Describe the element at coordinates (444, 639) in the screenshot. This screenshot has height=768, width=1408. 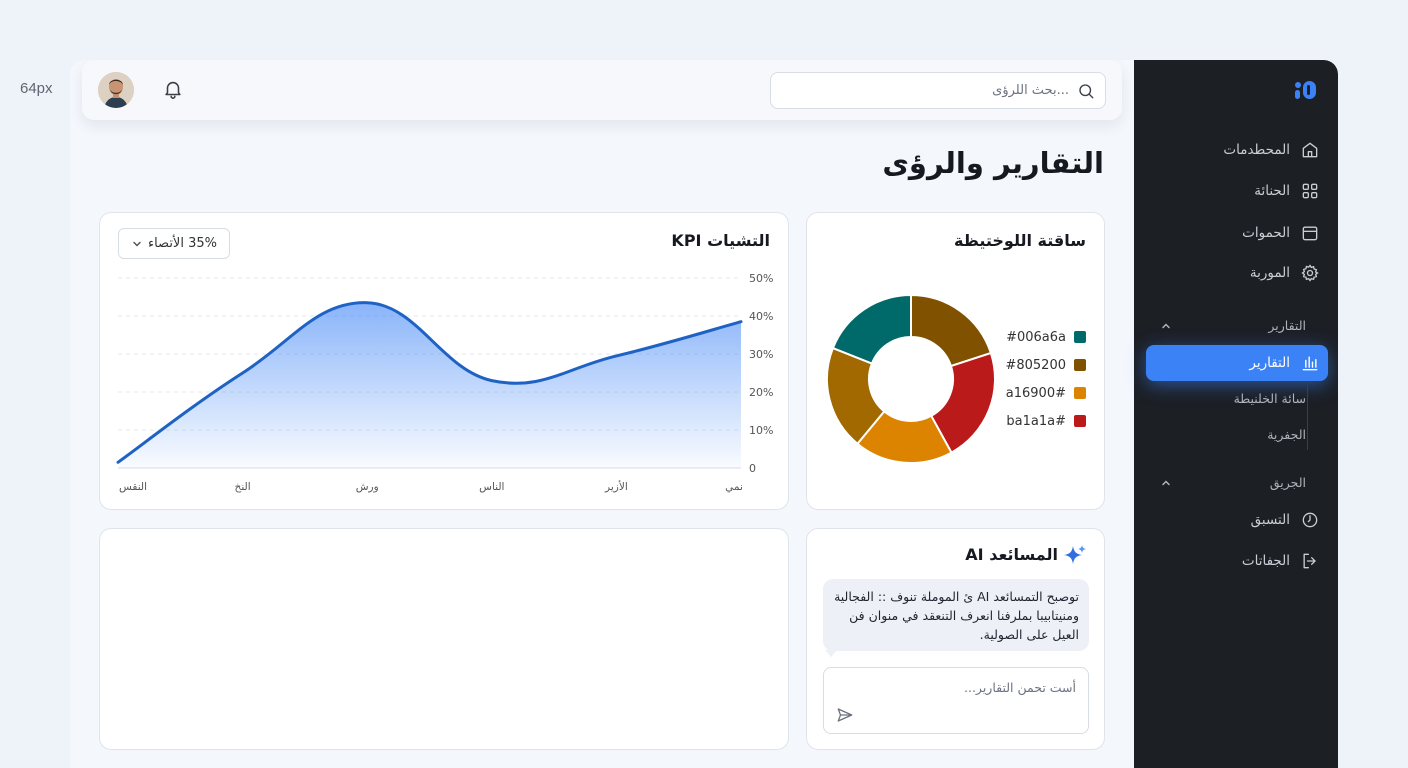
I see `empty-panel` at that location.